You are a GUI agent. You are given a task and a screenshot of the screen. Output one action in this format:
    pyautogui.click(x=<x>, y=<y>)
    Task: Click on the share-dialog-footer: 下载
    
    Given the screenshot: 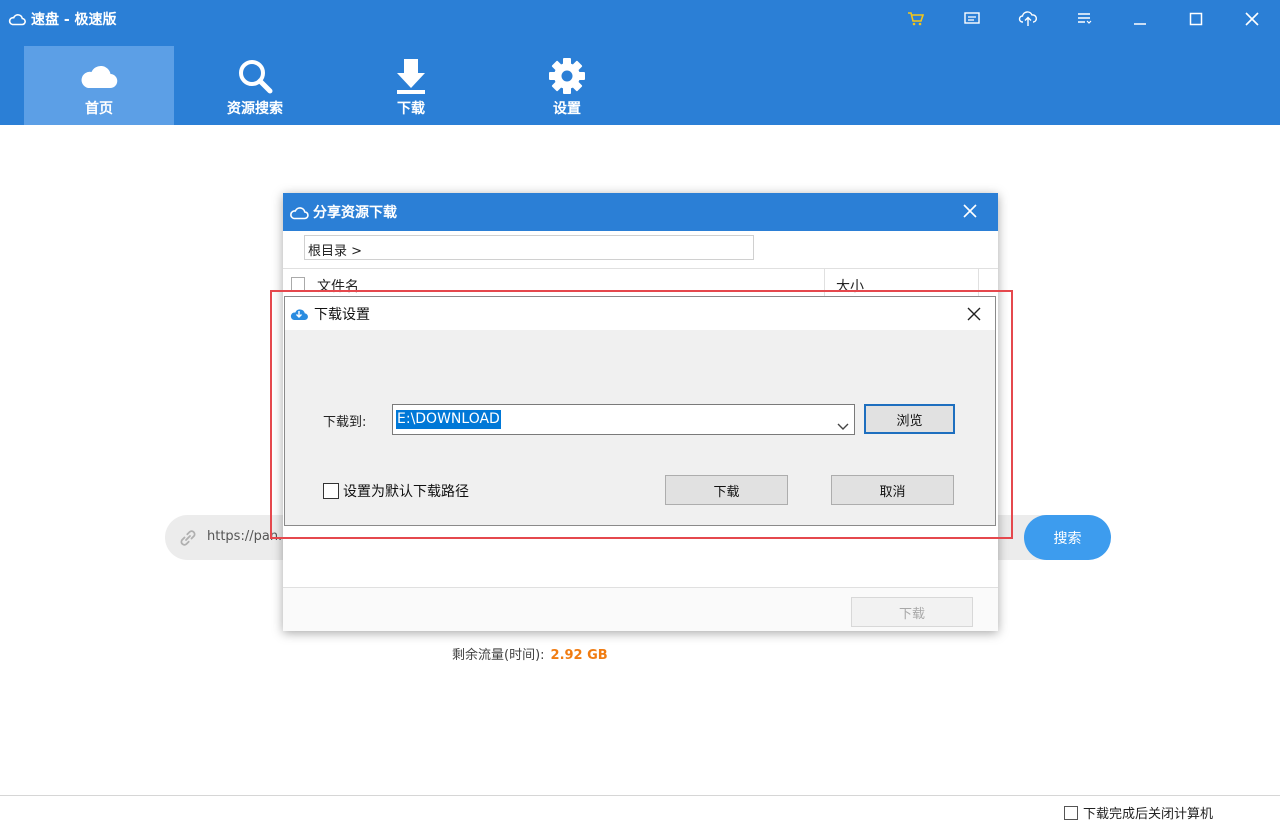 What is the action you would take?
    pyautogui.click(x=640, y=609)
    